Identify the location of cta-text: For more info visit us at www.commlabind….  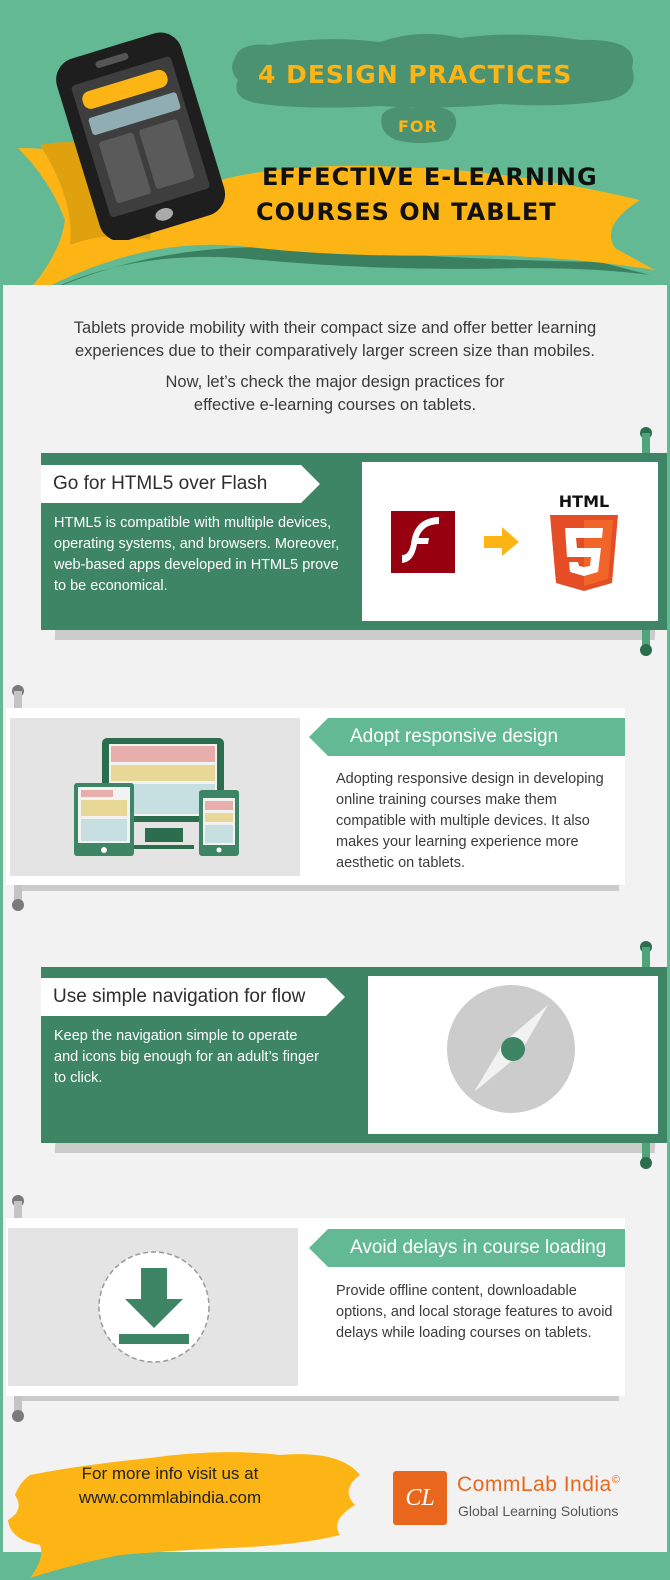
(170, 1486).